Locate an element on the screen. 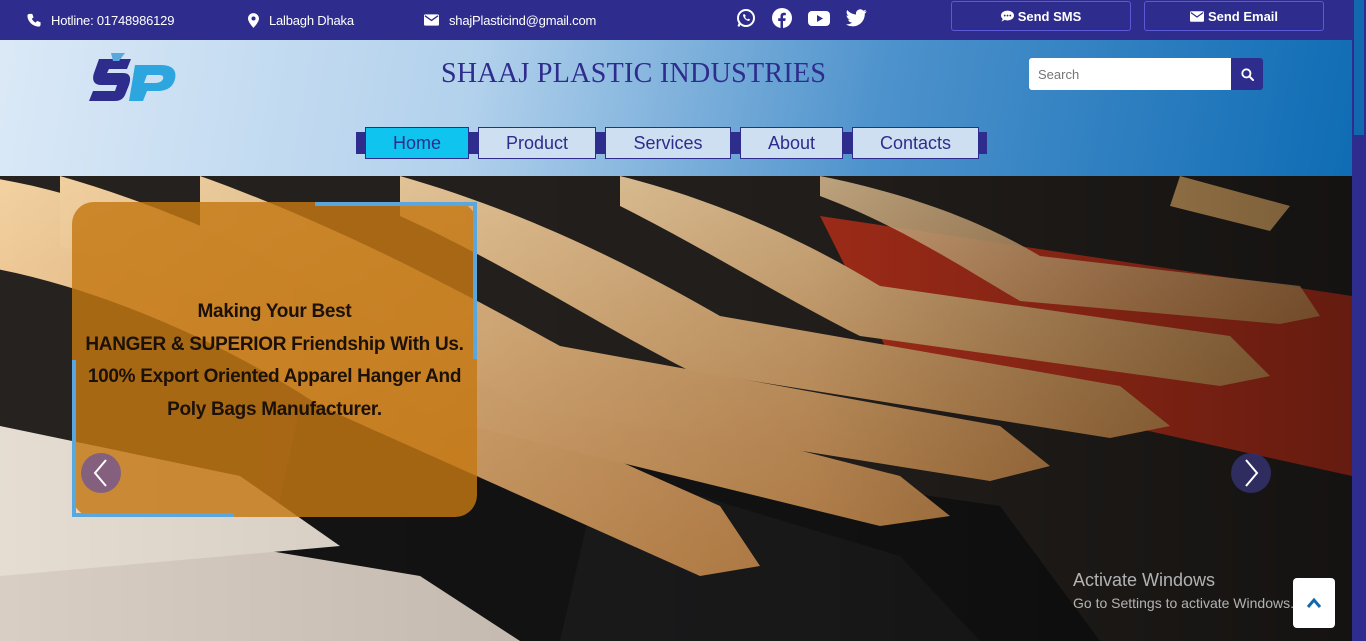 This screenshot has height=641, width=1366. site-title: SHAAJ PLASTIC INDUSTRIES is located at coordinates (634, 73).